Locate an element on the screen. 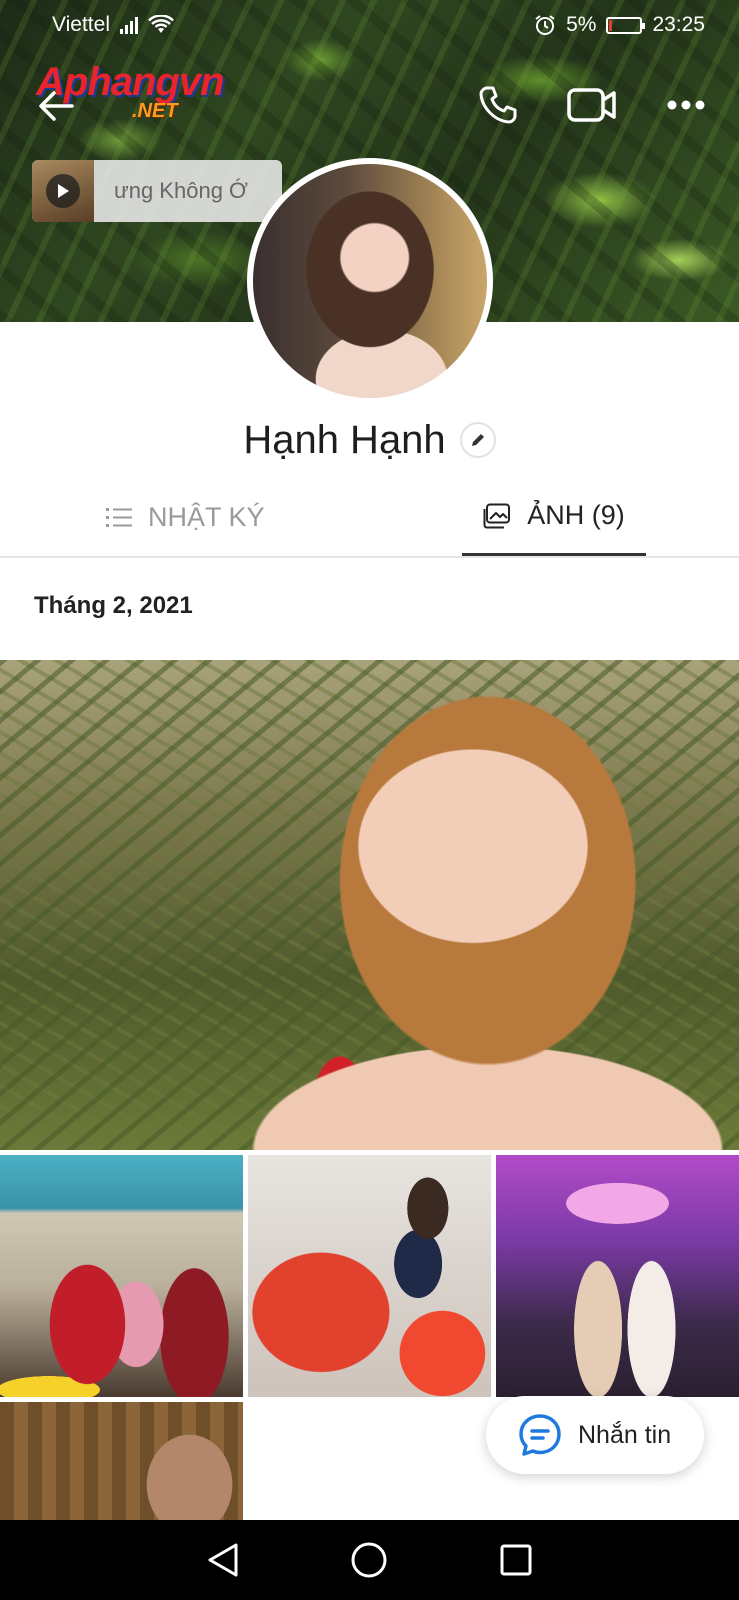 The width and height of the screenshot is (739, 1600). photo-icon is located at coordinates (497, 515).